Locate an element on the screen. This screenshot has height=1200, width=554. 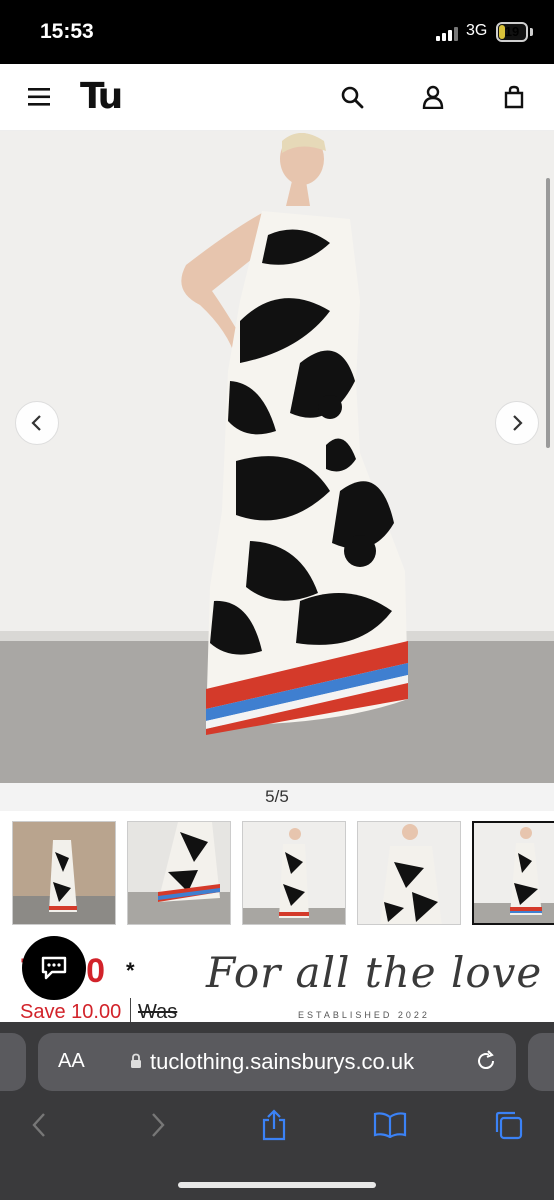
next-image-button is located at coordinates (517, 423).